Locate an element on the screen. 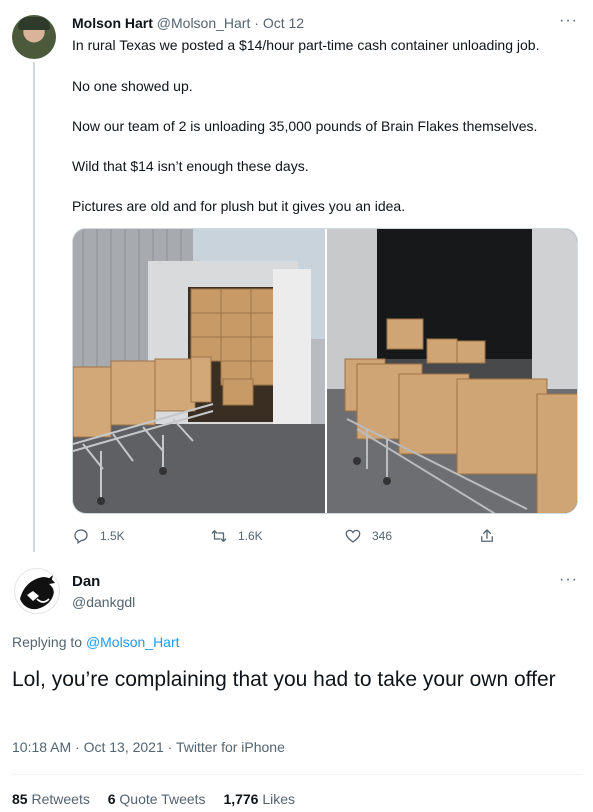  more-options-icon: ··· is located at coordinates (568, 21).